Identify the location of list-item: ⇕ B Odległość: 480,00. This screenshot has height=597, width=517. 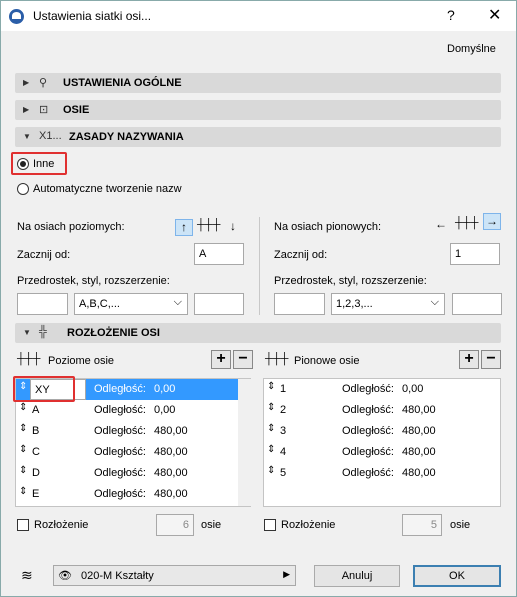
(127, 431).